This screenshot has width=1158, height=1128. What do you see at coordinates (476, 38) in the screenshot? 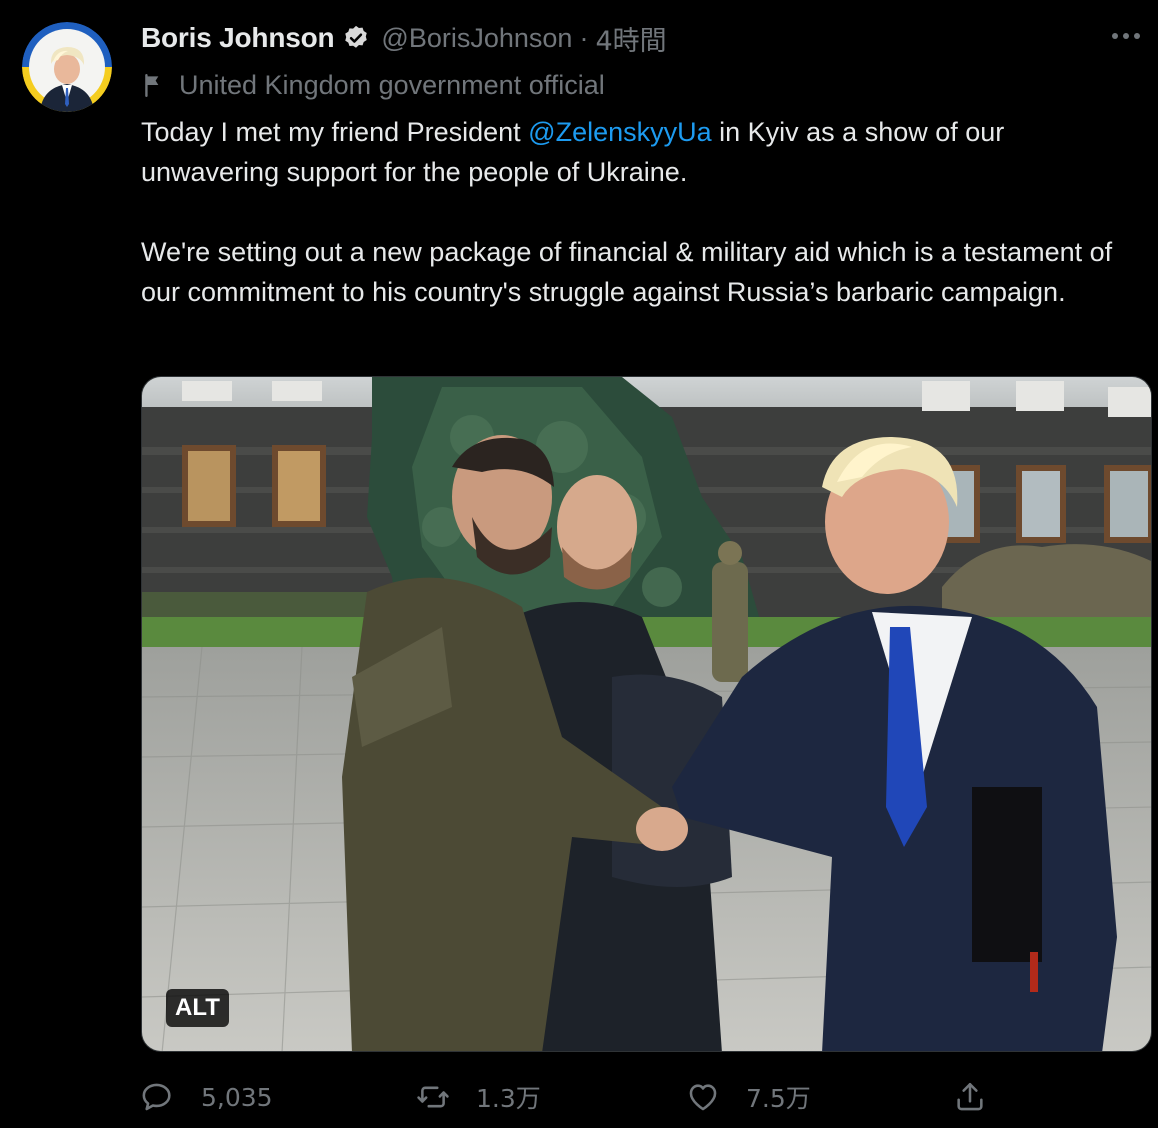
I see `author-handle: @BorisJohnson` at bounding box center [476, 38].